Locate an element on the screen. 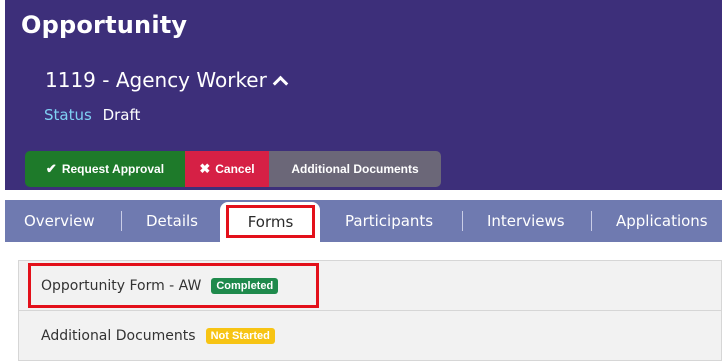 The width and height of the screenshot is (722, 364). close-icon: ✖ is located at coordinates (205, 168).